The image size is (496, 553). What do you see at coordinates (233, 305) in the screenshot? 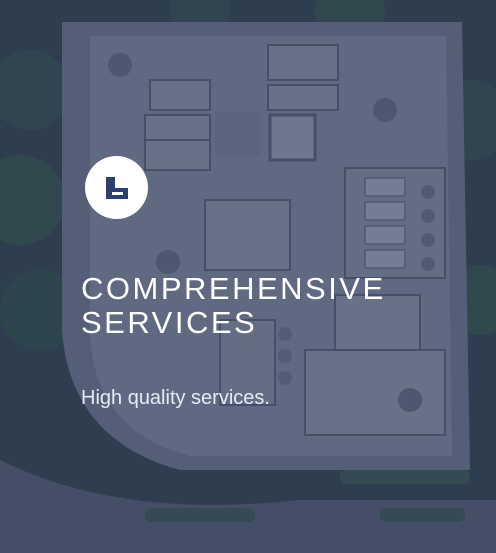
I see `card-title: COMPREHENSIVE SERVICES` at bounding box center [233, 305].